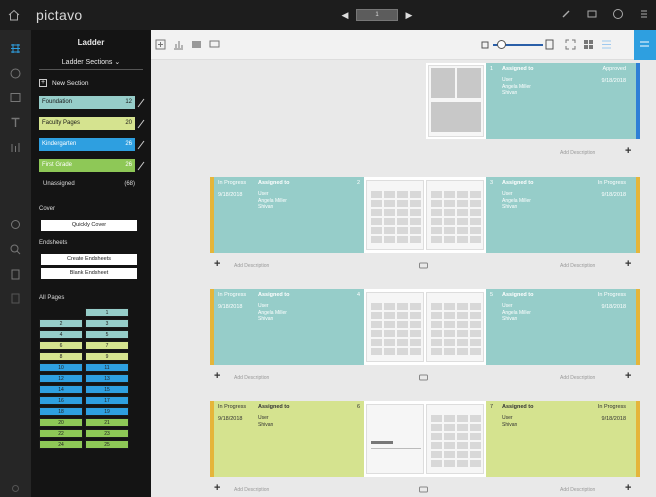 This screenshot has height=497, width=656. Describe the element at coordinates (614, 69) in the screenshot. I see `page-status: Approved` at that location.